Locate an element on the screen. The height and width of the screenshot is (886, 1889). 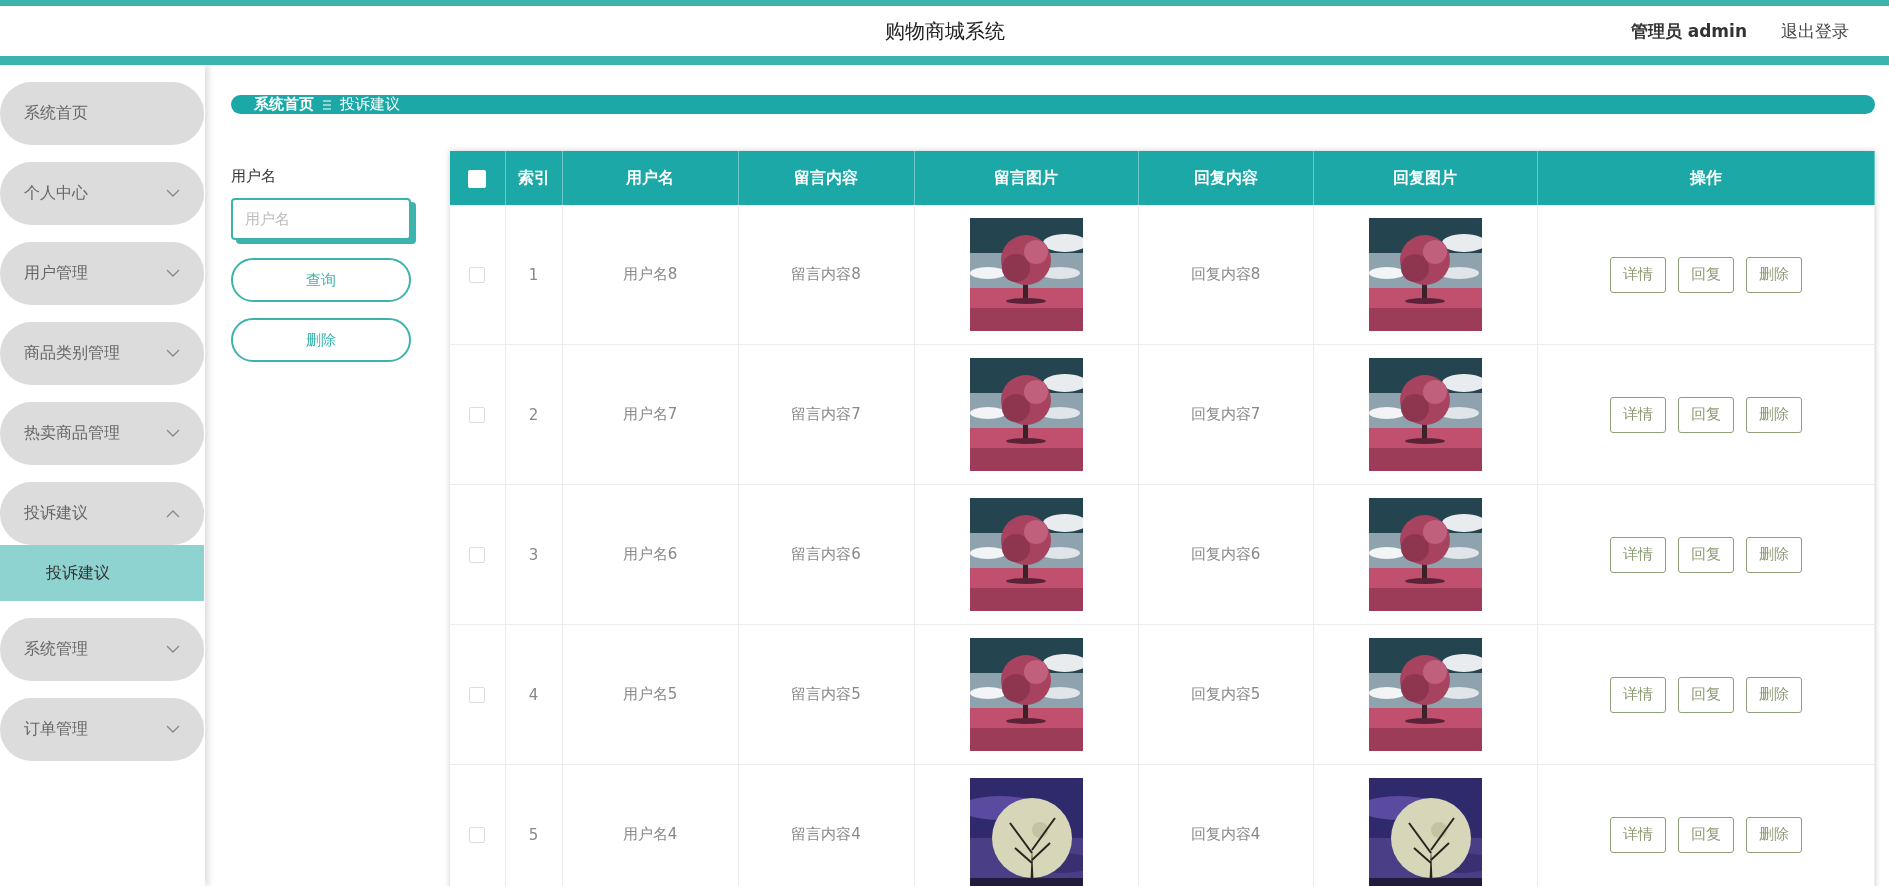
table-cell: 用户名8 is located at coordinates (650, 275).